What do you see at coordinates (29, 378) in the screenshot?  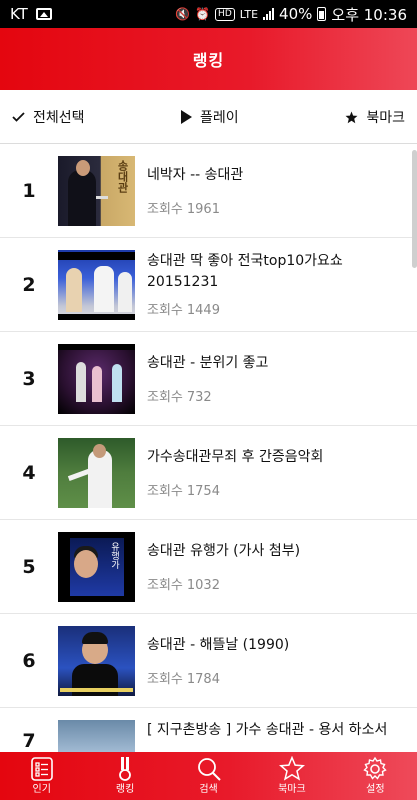 I see `rank-number: 3` at bounding box center [29, 378].